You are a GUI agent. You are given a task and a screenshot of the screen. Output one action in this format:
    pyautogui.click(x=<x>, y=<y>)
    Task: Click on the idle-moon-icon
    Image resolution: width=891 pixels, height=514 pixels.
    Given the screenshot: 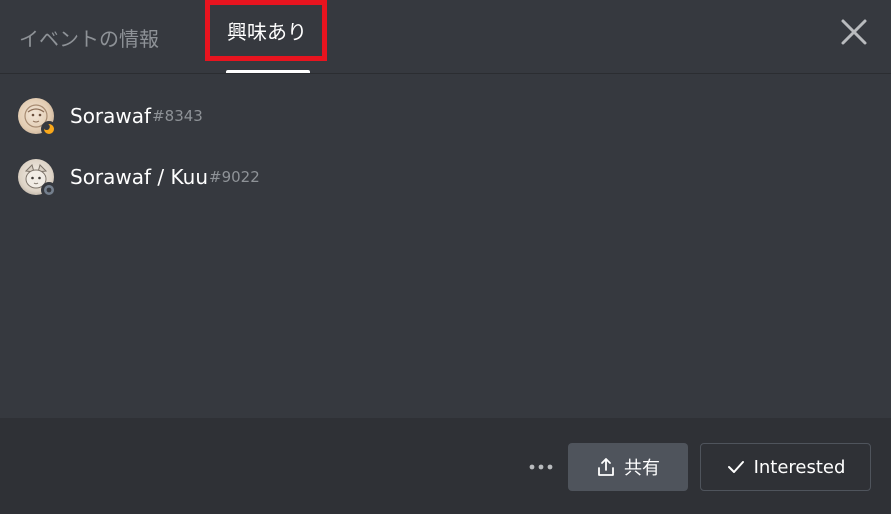 What is the action you would take?
    pyautogui.click(x=48, y=128)
    